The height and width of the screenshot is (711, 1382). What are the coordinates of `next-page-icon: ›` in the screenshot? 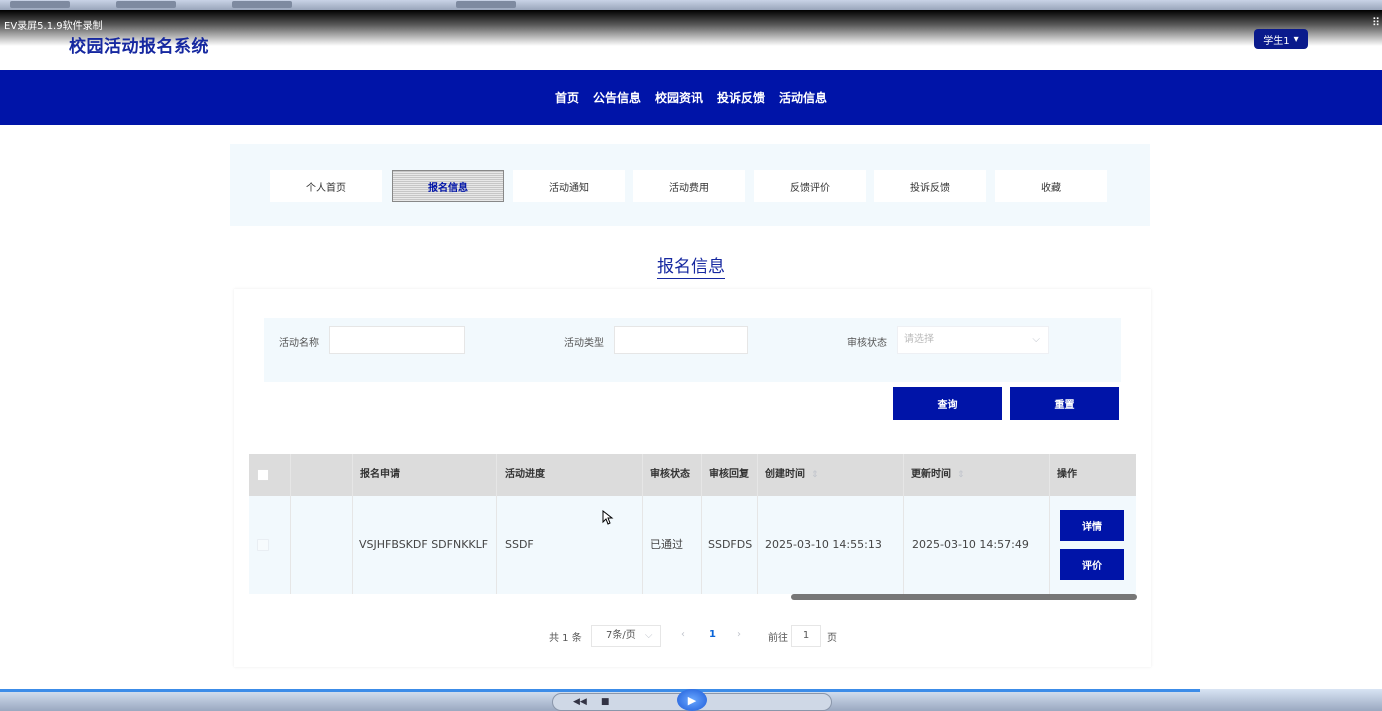 It's located at (739, 634).